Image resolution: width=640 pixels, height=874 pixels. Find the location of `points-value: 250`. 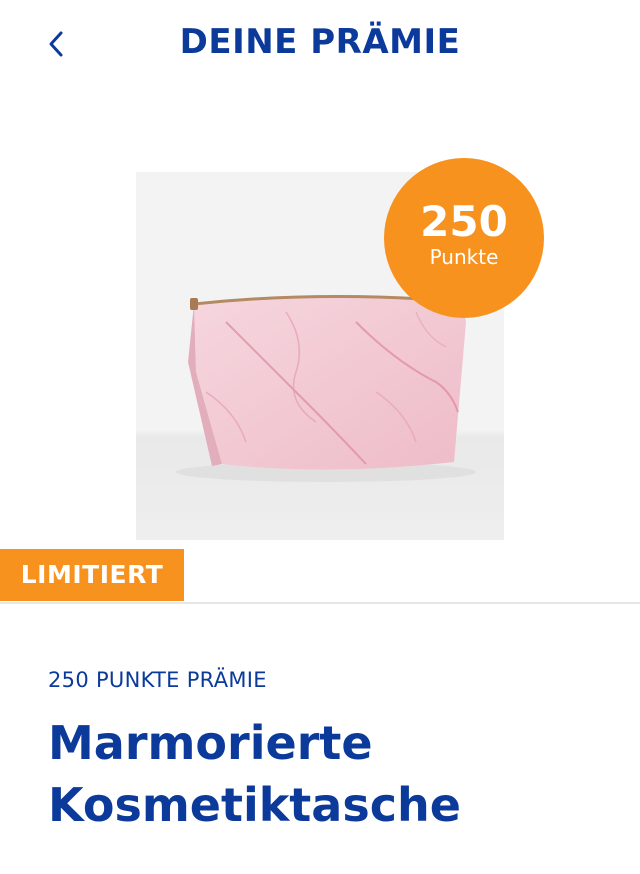

points-value: 250 is located at coordinates (464, 221).